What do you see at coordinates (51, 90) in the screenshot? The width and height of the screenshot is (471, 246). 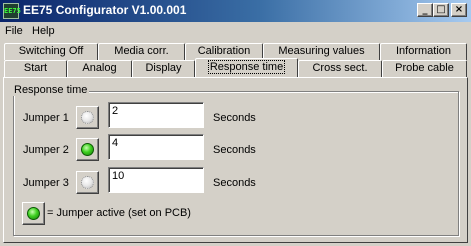 I see `group-title: Response time` at bounding box center [51, 90].